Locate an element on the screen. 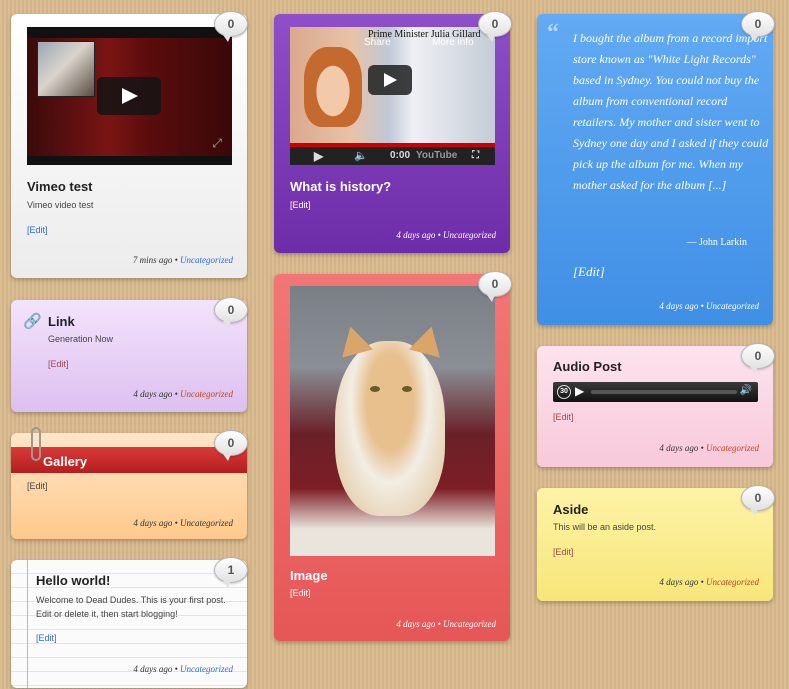 The width and height of the screenshot is (789, 689). share-button: Share is located at coordinates (377, 42).